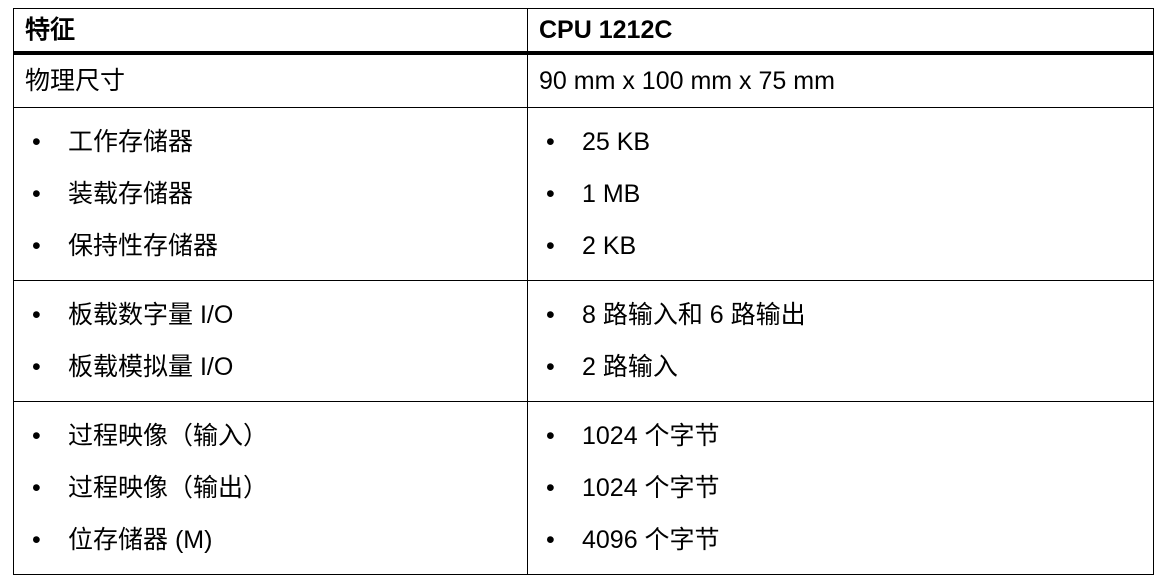  What do you see at coordinates (131, 194) in the screenshot?
I see `feature-load-memory: 装载存储器` at bounding box center [131, 194].